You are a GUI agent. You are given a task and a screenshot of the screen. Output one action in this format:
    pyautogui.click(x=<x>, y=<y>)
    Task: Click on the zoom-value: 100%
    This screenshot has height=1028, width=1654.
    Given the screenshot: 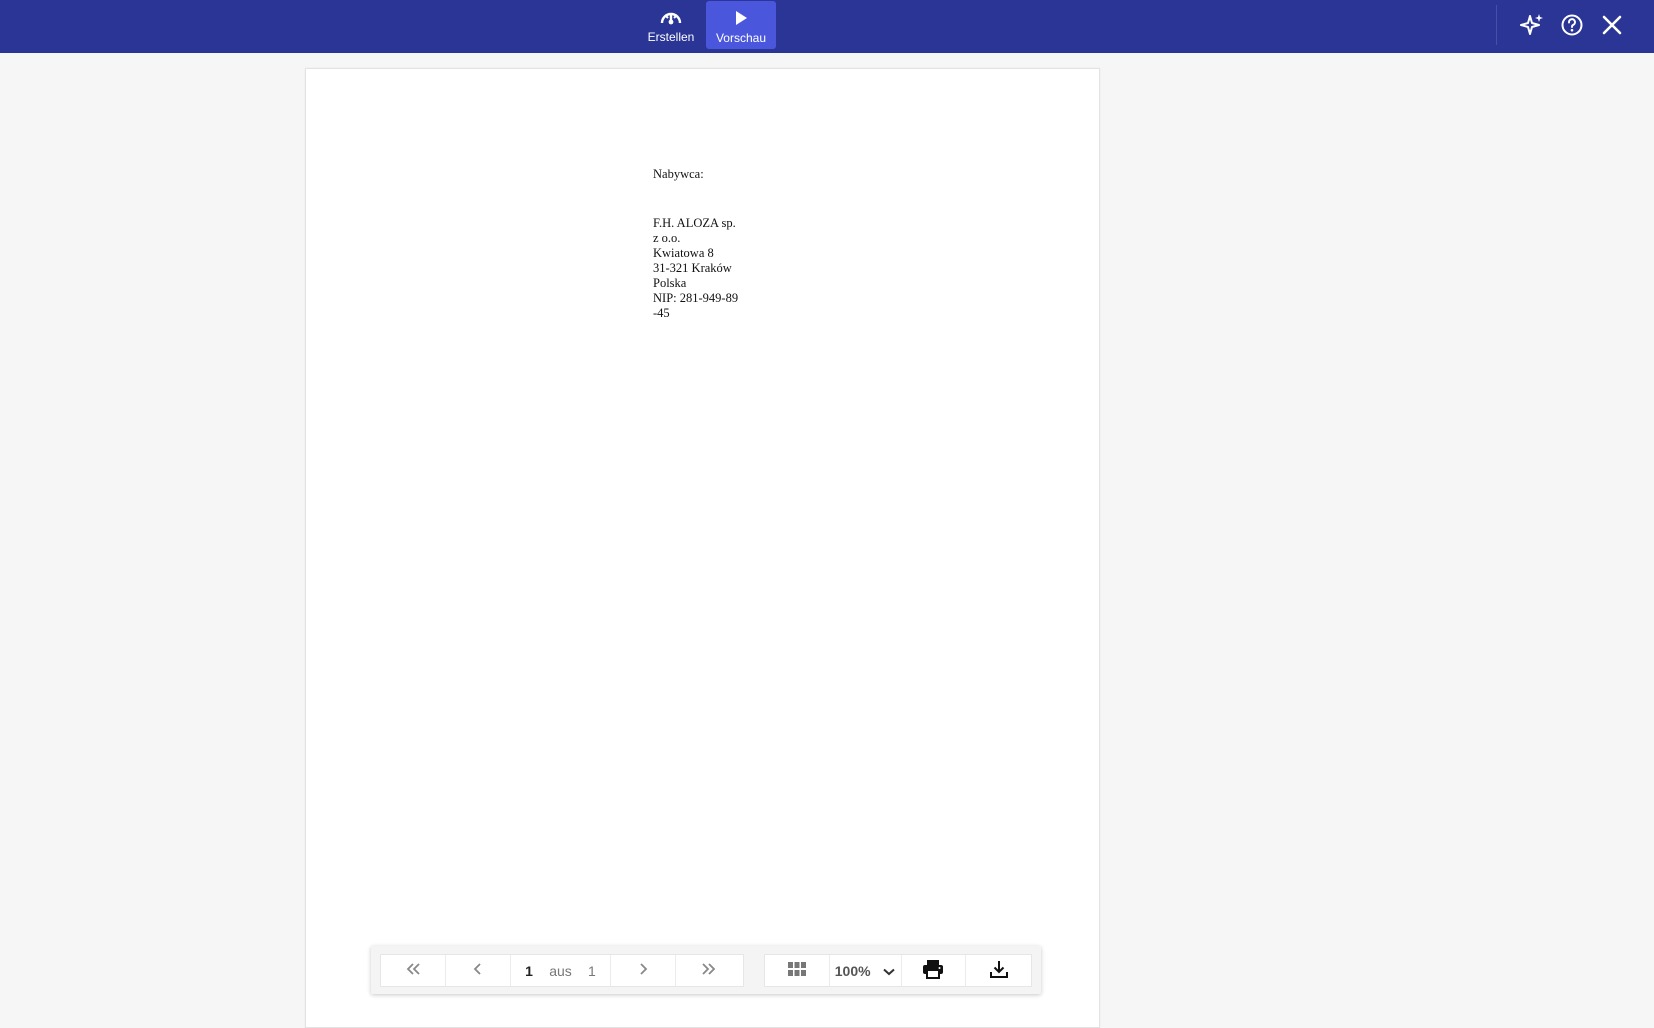 What is the action you would take?
    pyautogui.click(x=852, y=970)
    